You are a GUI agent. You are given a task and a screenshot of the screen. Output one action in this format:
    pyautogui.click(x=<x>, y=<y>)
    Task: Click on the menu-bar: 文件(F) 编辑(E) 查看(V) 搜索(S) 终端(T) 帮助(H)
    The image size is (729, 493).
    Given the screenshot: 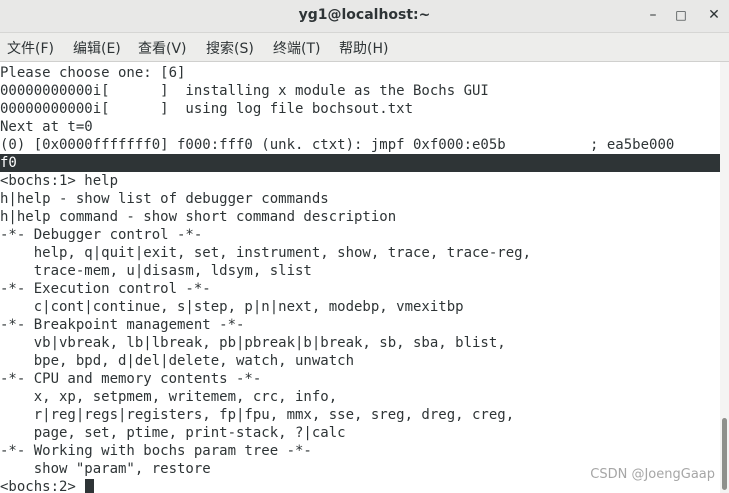 What is the action you would take?
    pyautogui.click(x=364, y=47)
    